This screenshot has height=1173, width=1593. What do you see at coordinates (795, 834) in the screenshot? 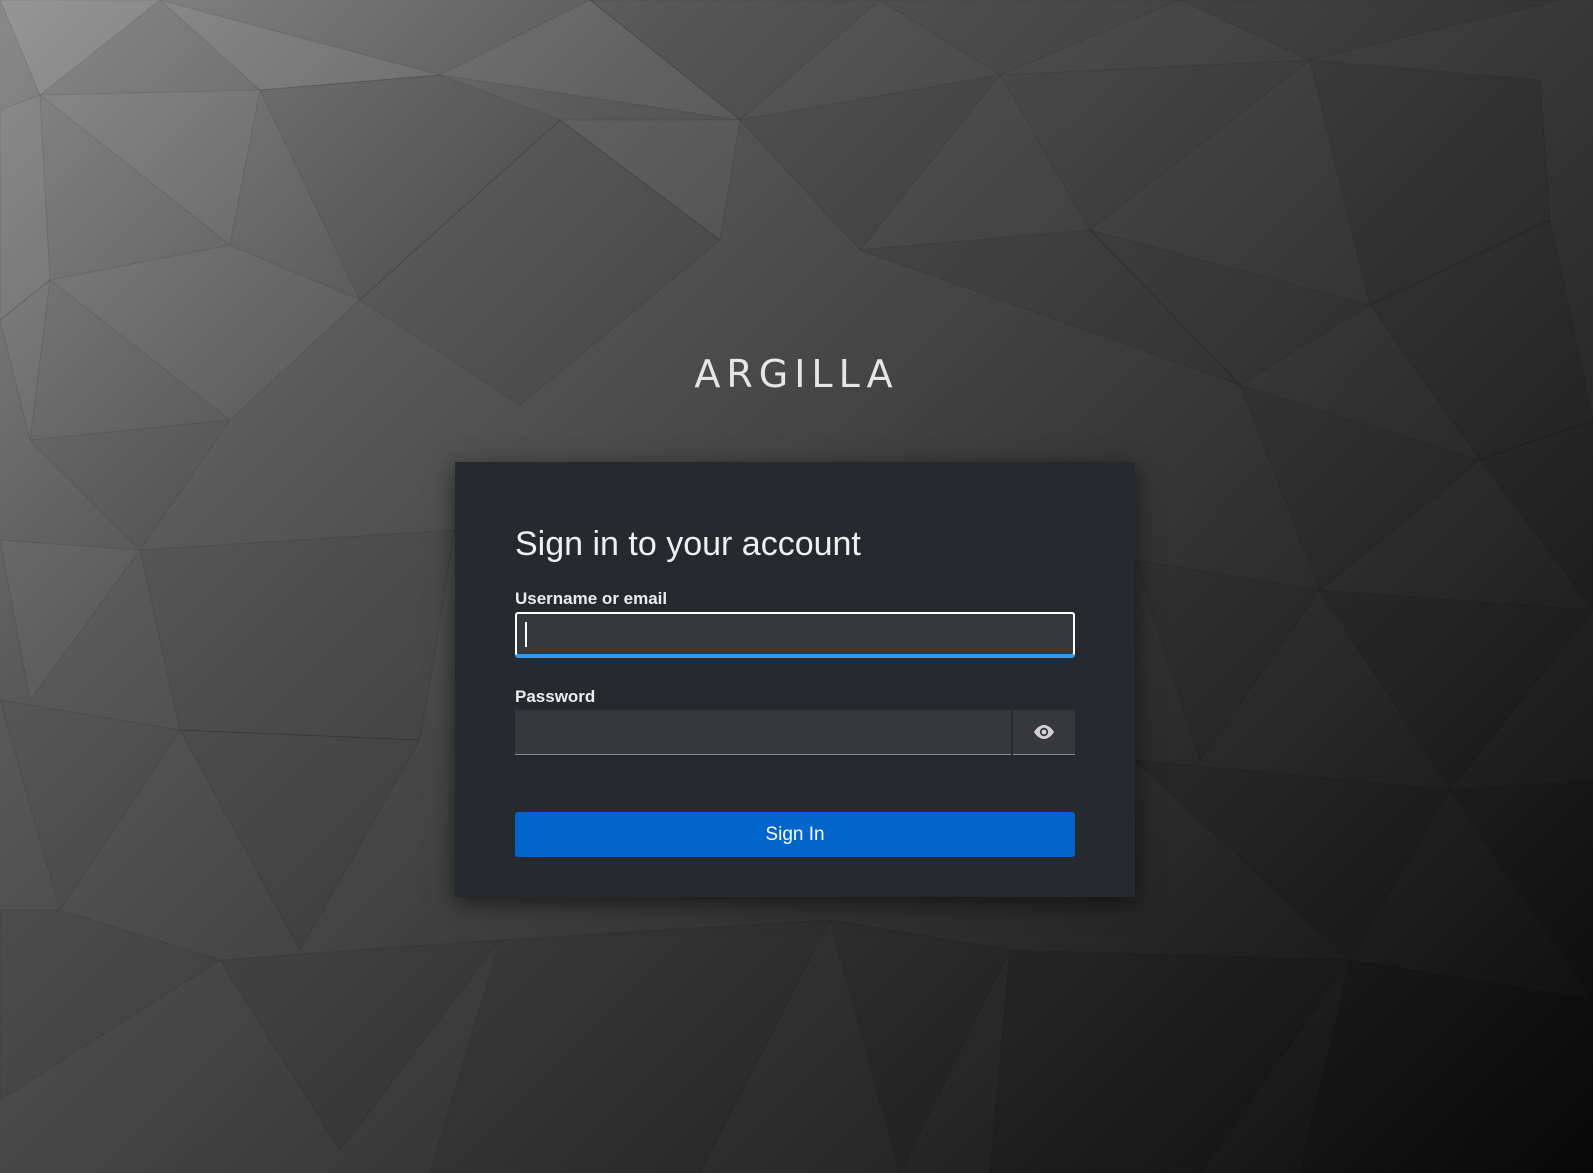
I see `sign-in-button: Sign In` at bounding box center [795, 834].